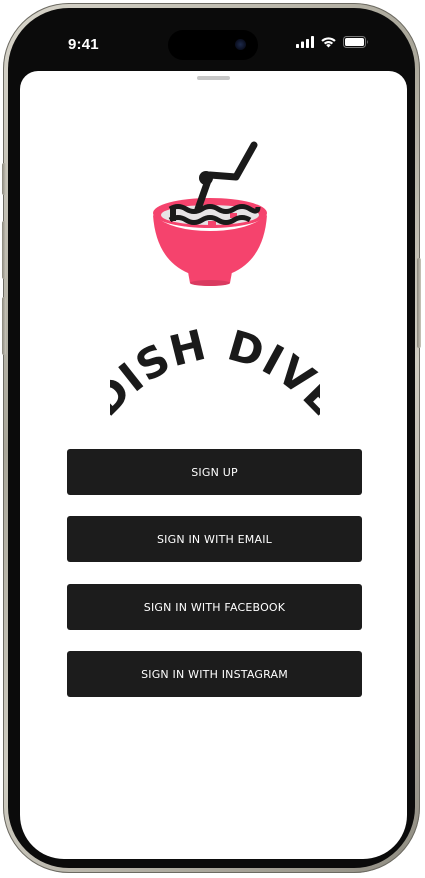  Describe the element at coordinates (214, 674) in the screenshot. I see `sign-in-instagram-button: SIGN IN WITH INSTAGRAM` at that location.